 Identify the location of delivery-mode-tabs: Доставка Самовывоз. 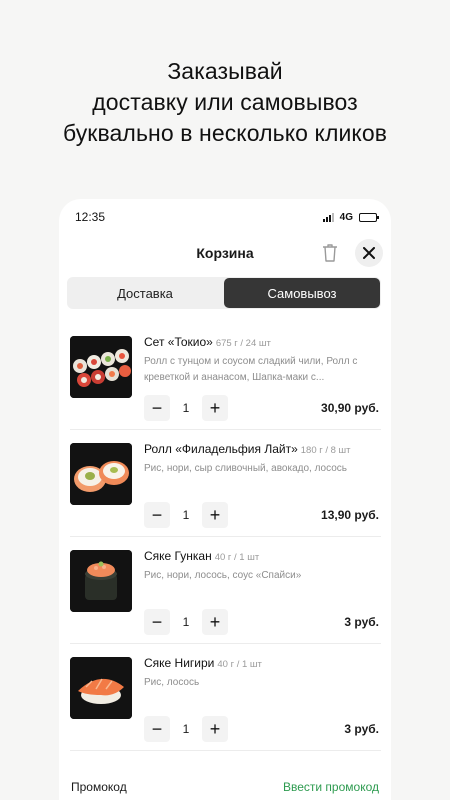
(224, 293).